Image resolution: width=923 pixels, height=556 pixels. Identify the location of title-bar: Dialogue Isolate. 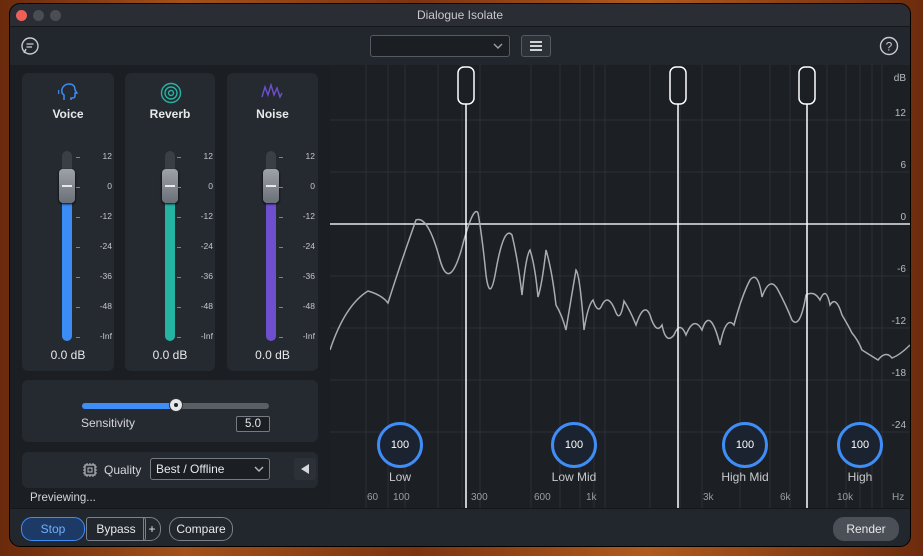
(460, 15).